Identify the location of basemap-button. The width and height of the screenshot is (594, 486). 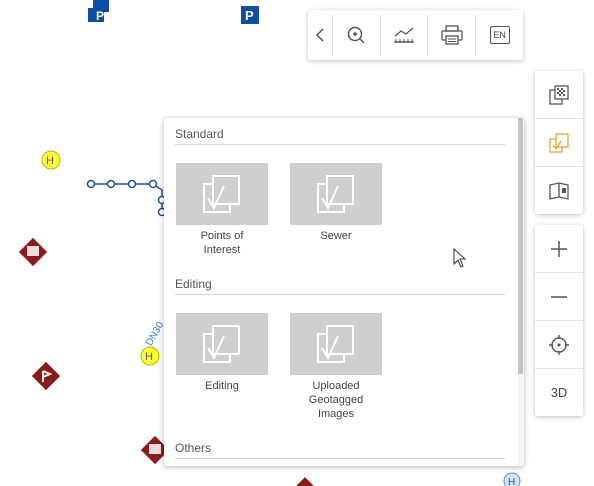
(559, 94).